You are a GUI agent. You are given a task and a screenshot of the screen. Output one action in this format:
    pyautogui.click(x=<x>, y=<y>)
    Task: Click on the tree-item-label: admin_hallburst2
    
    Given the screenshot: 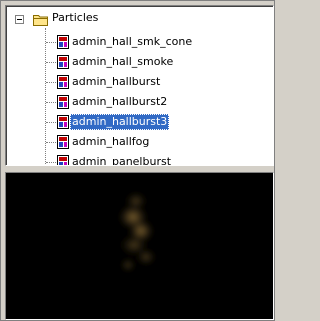 What is the action you would take?
    pyautogui.click(x=120, y=101)
    